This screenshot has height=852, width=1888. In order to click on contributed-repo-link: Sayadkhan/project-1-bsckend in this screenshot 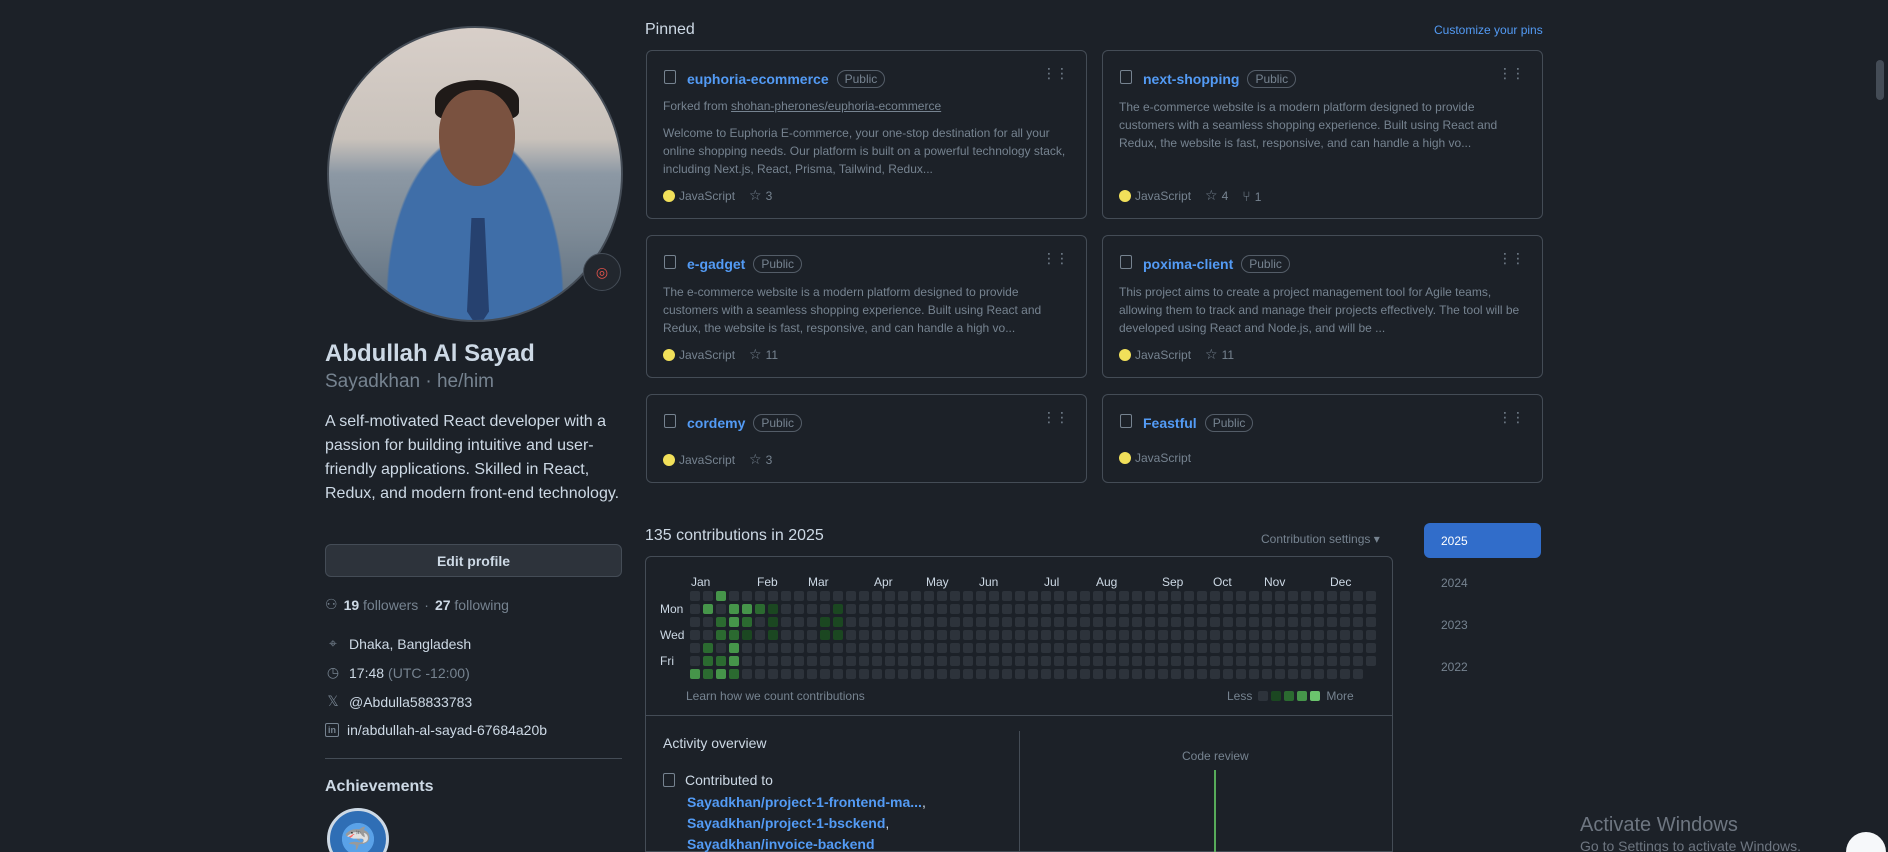, I will do `click(786, 823)`.